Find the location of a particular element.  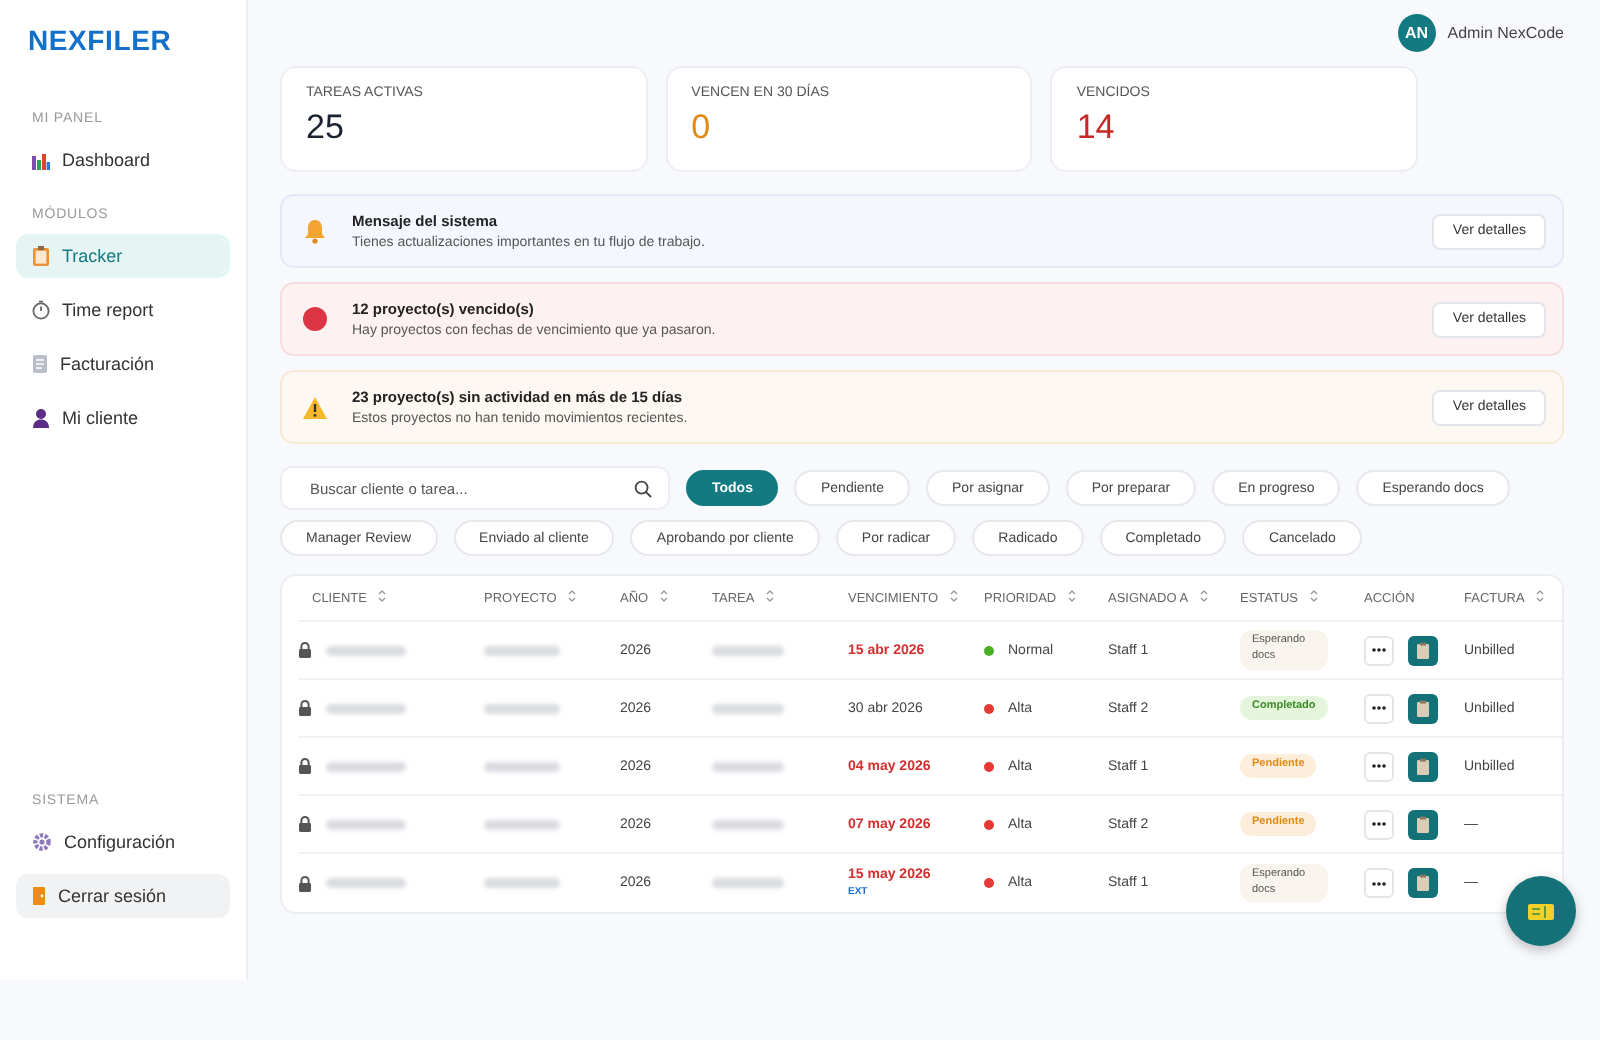

bar-chart-icon is located at coordinates (41, 160).